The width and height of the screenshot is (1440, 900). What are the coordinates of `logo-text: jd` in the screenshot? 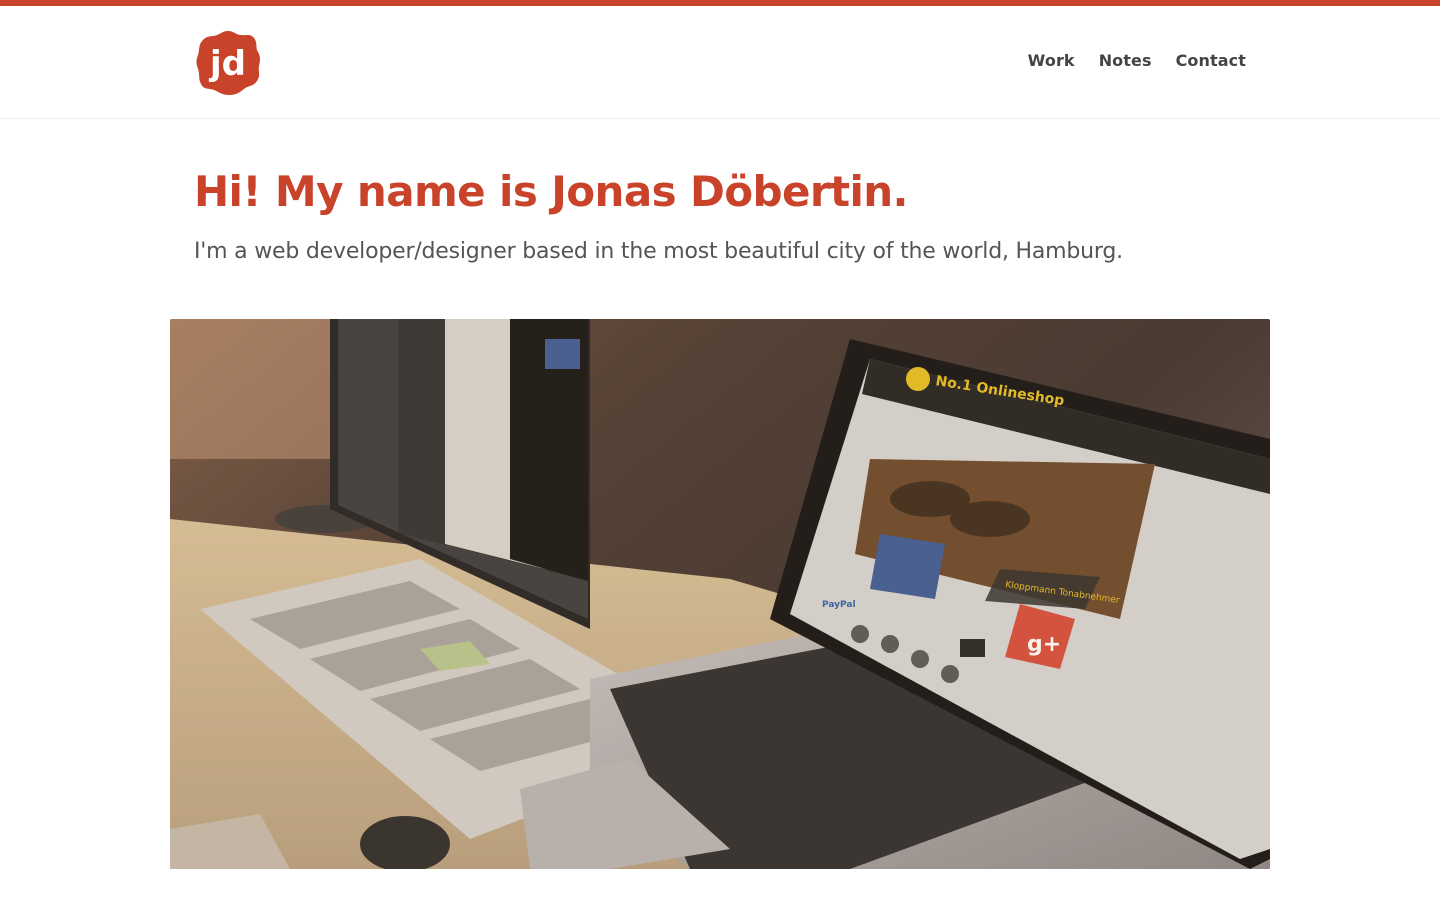 It's located at (227, 64).